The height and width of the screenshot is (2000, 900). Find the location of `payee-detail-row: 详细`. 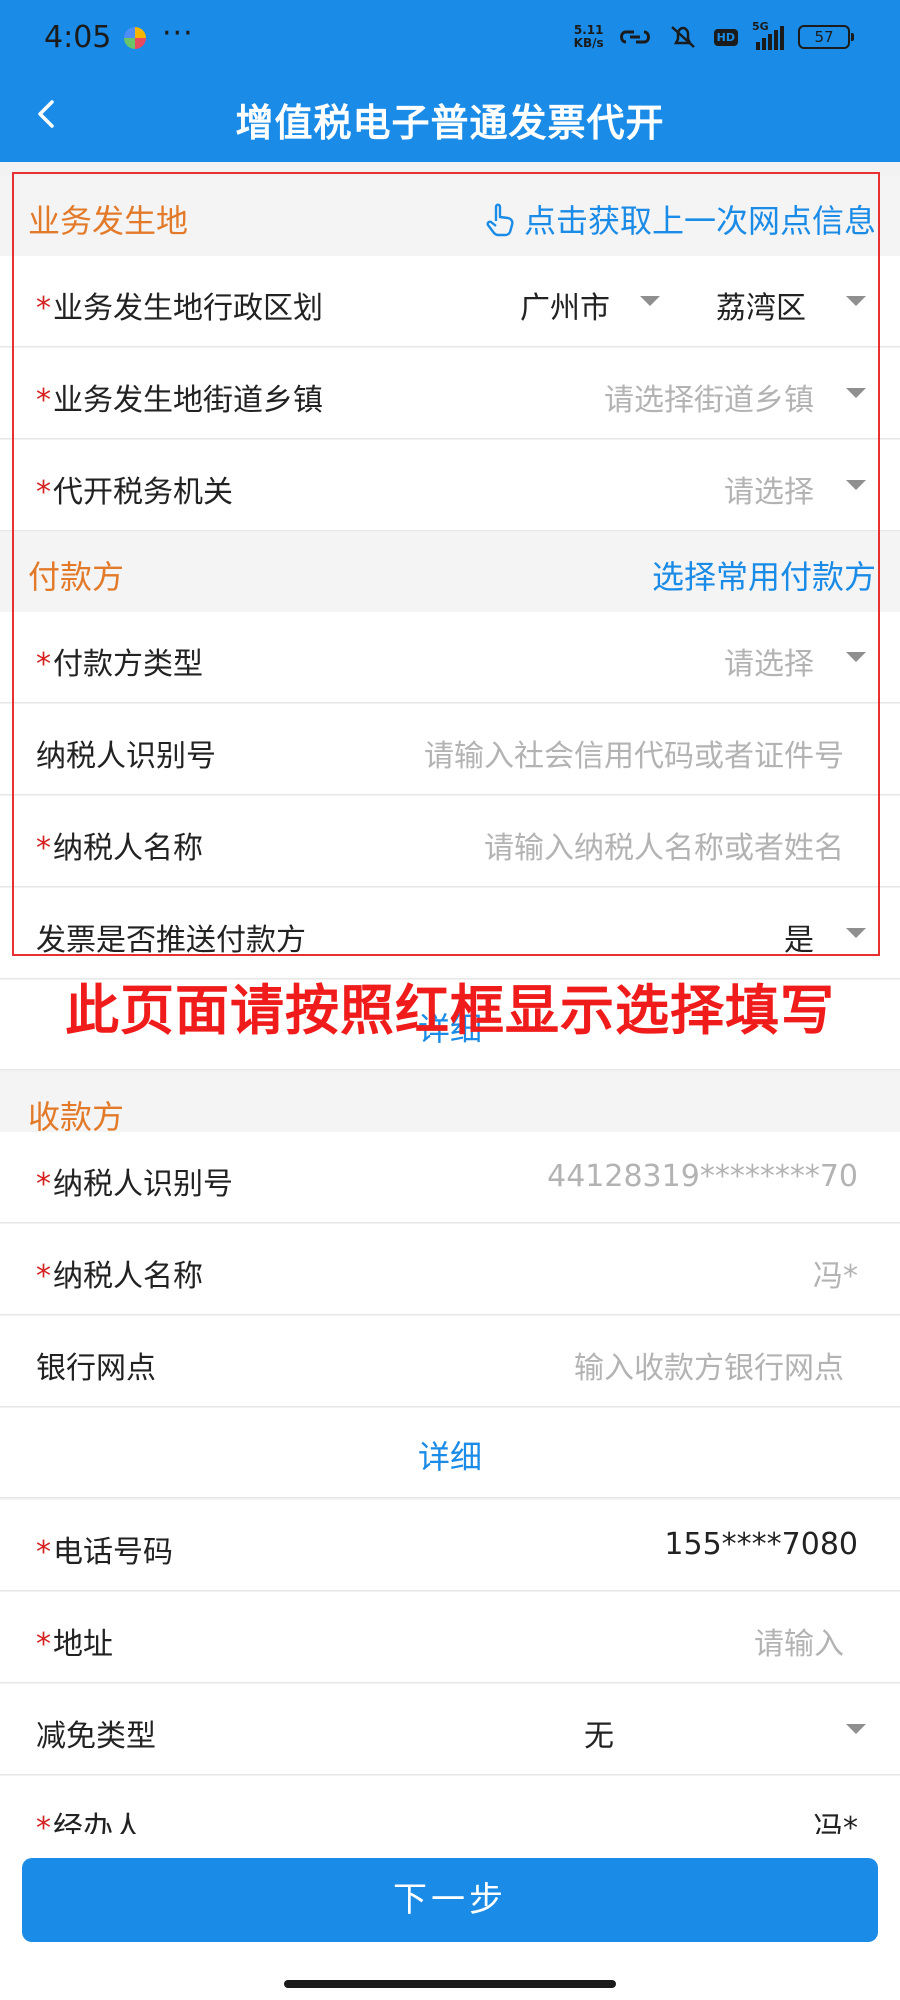

payee-detail-row: 详细 is located at coordinates (450, 1453).